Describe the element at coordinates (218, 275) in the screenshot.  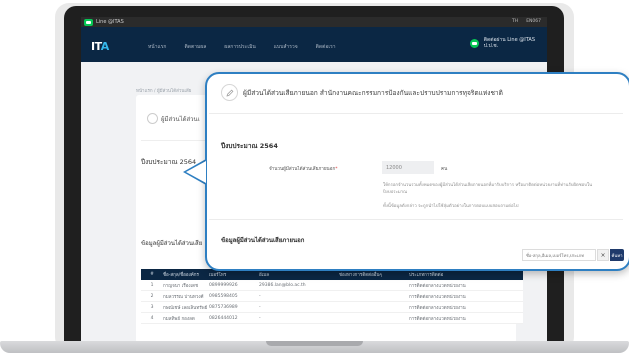
I see `col-phone: เบอร์โทร` at that location.